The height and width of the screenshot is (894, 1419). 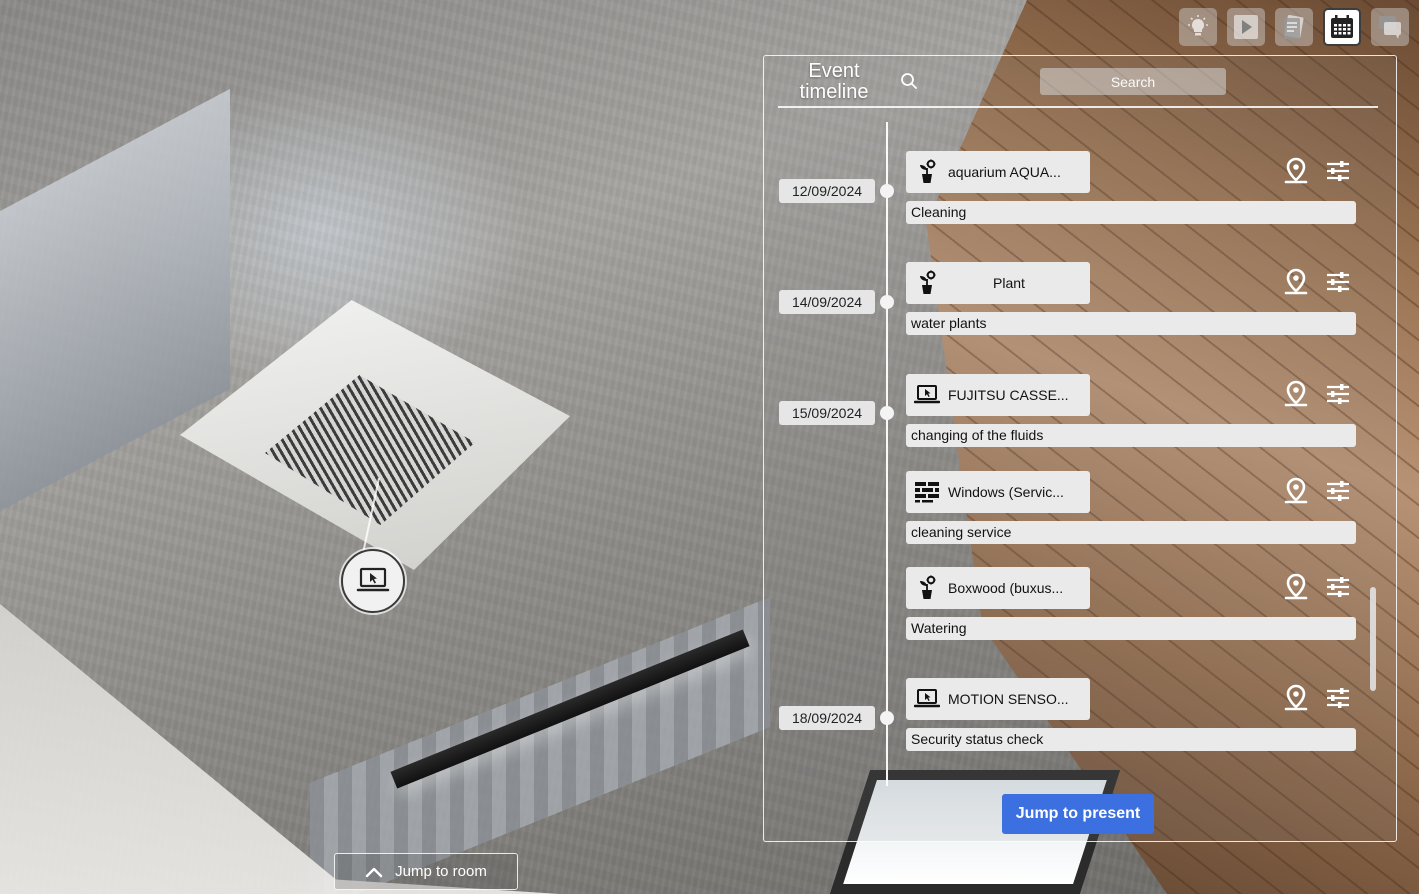 I want to click on event-date: 14/09/2024, so click(x=827, y=302).